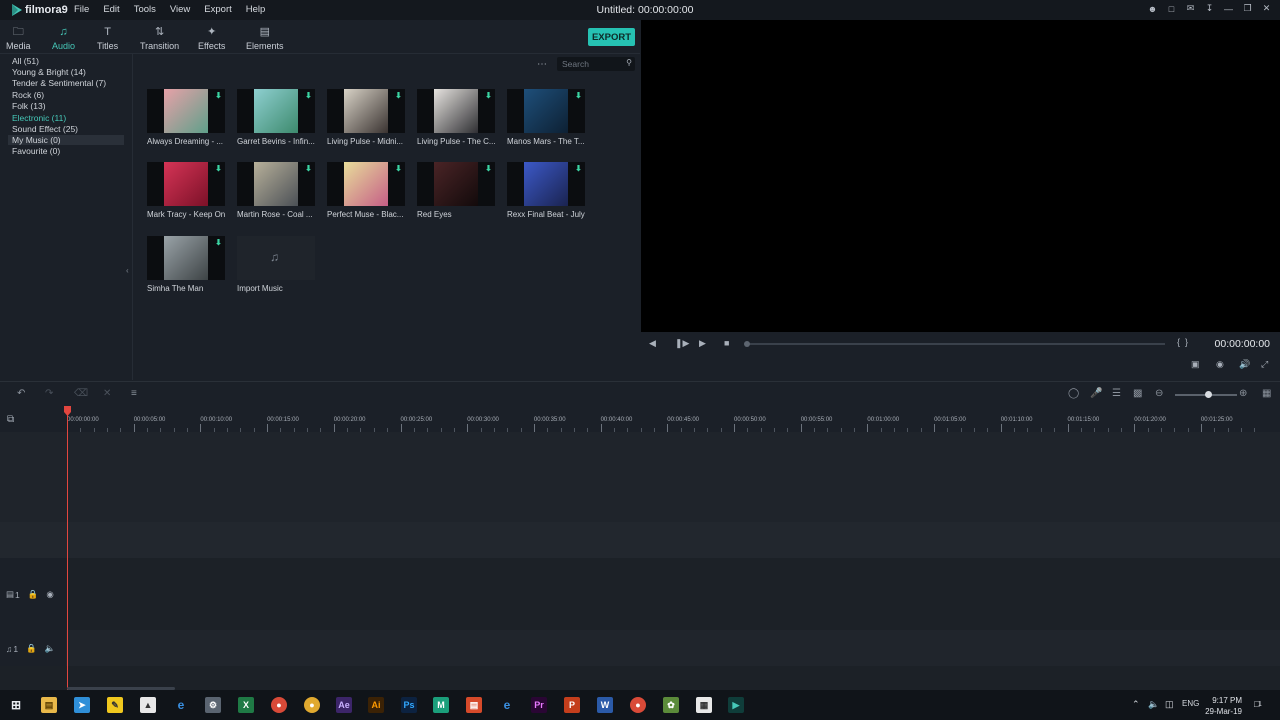 The height and width of the screenshot is (720, 1280). I want to click on language-indicator: ENG, so click(1190, 703).